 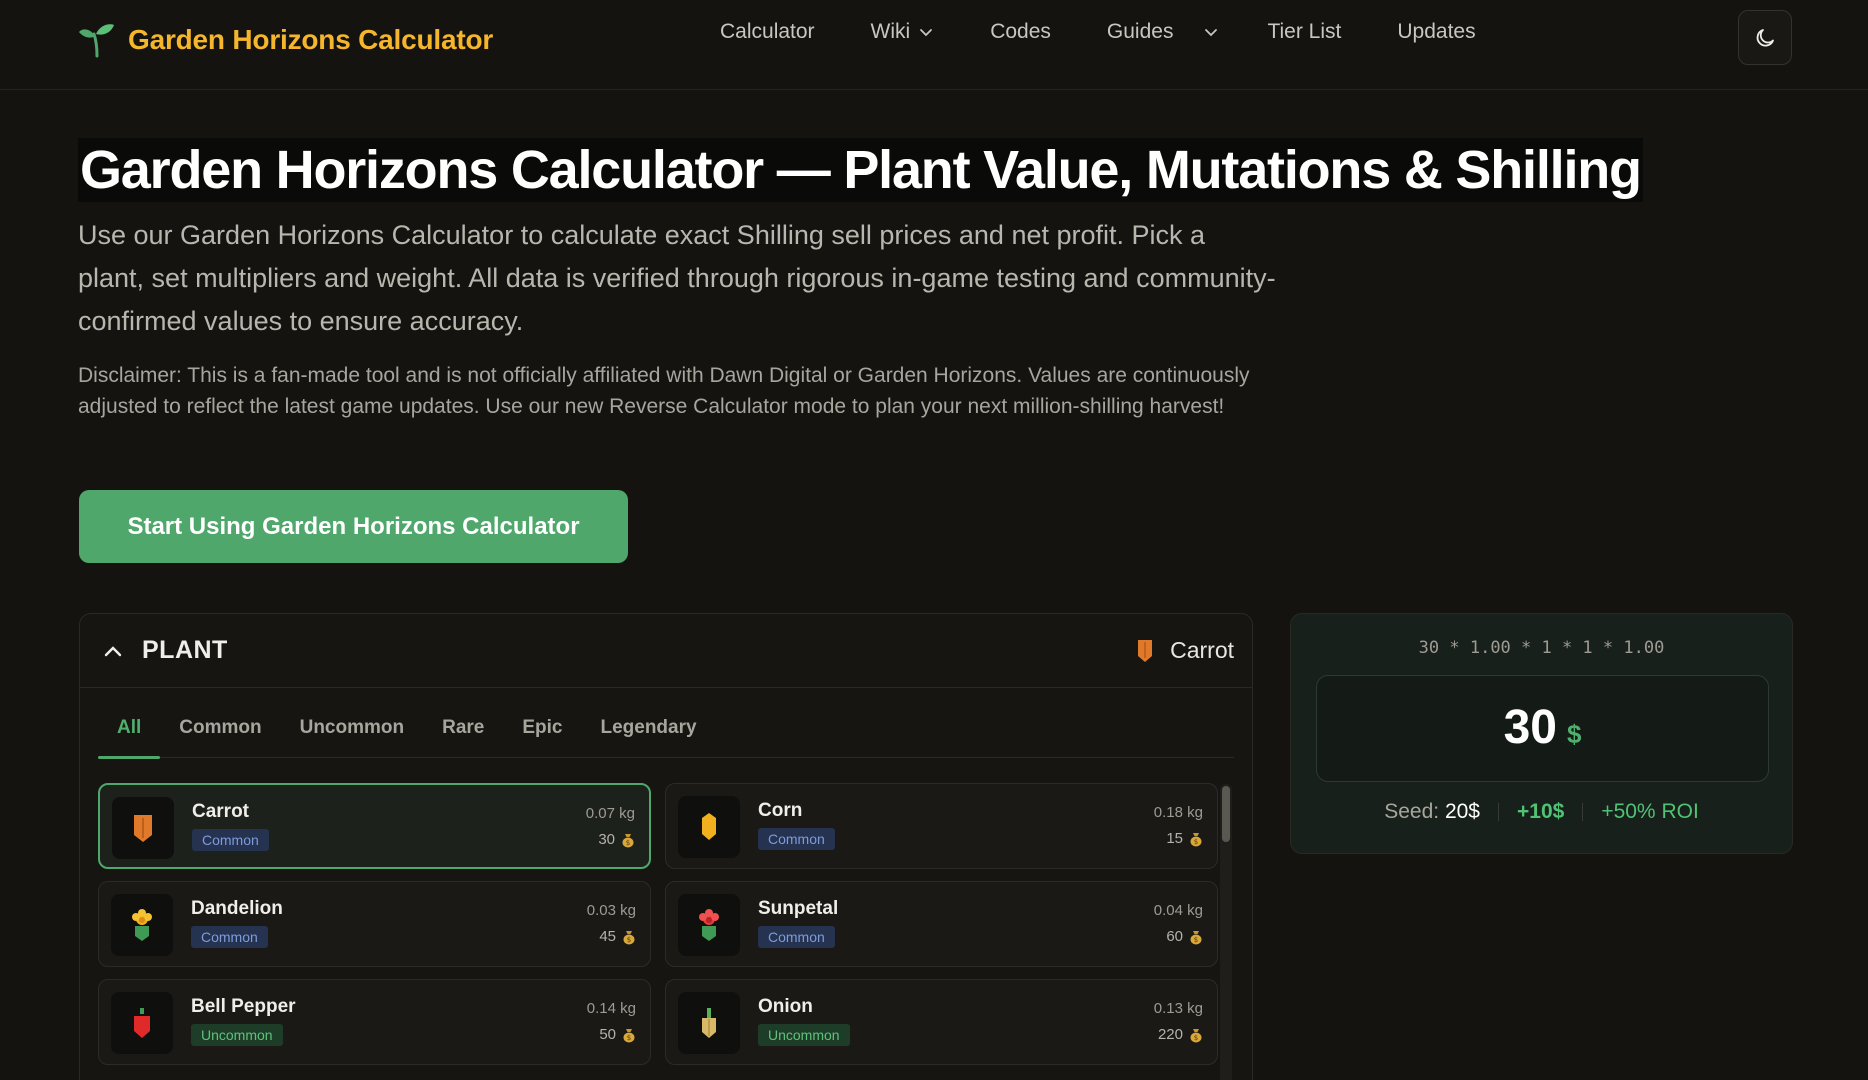 I want to click on bell-pepper-icon, so click(x=142, y=1023).